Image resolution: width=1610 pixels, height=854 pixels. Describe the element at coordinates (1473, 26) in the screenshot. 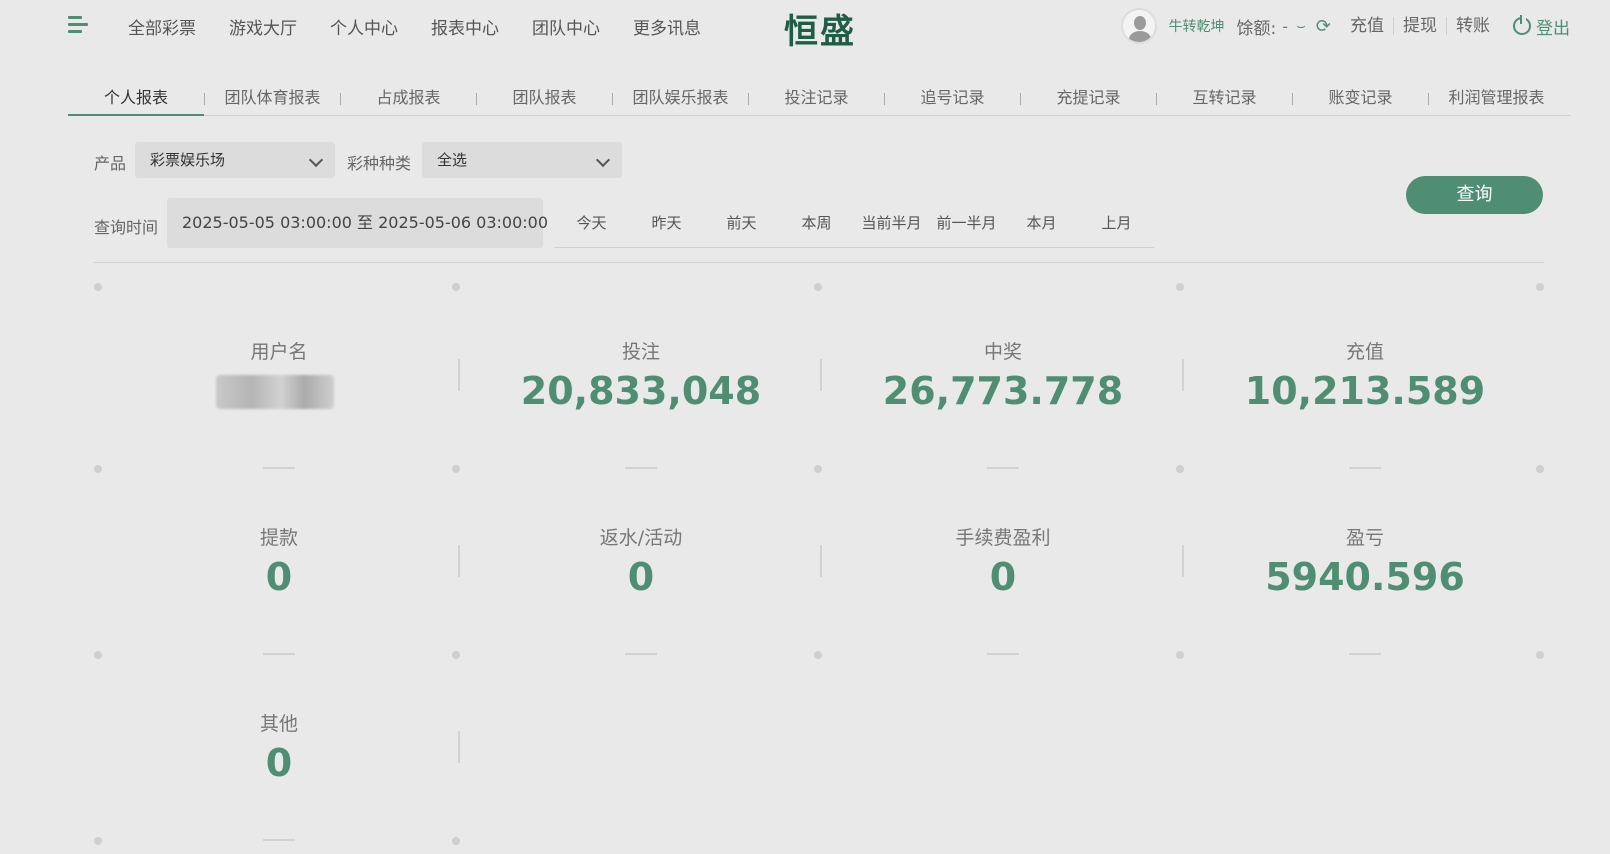

I see `transfer-link: 转账` at that location.